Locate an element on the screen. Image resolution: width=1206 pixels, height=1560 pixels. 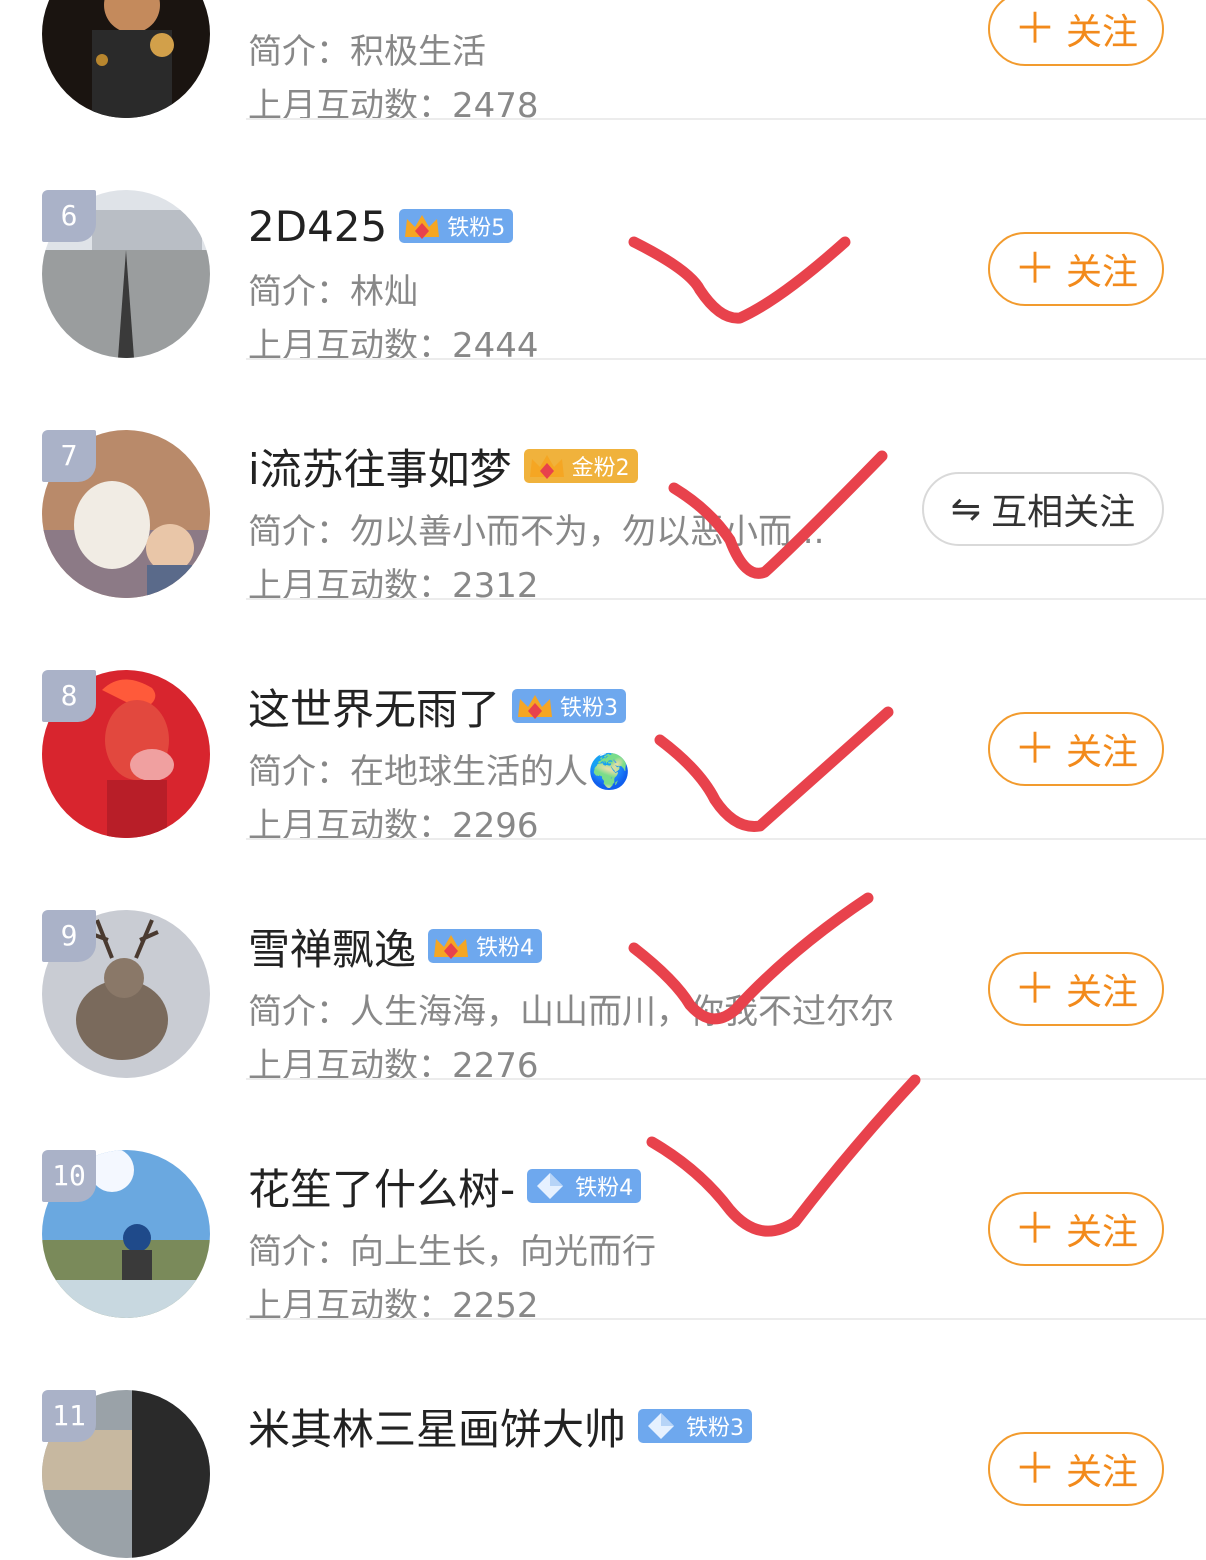
name-line: 米其林三星画饼大帅 铁粉3 is located at coordinates (500, 1426).